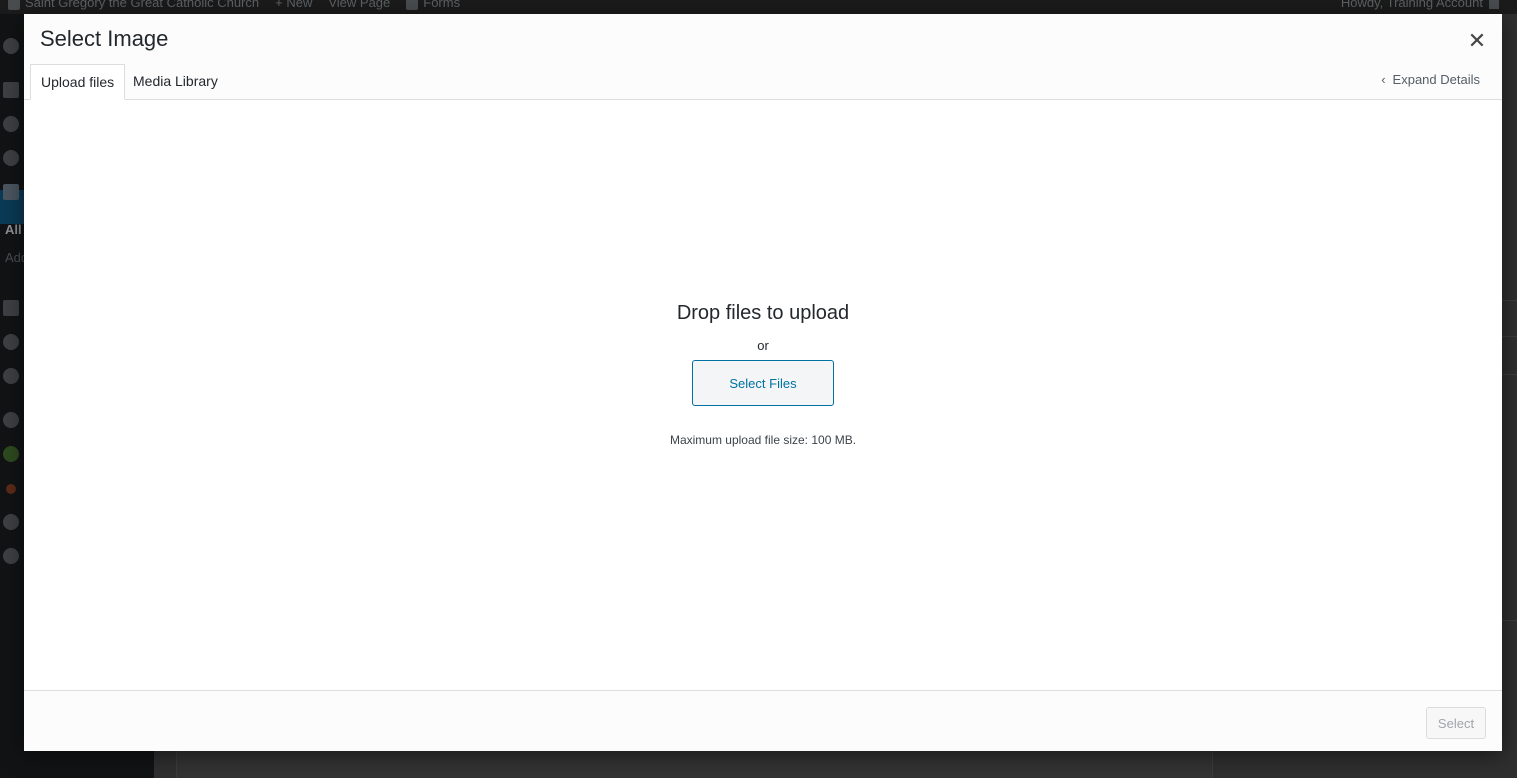  I want to click on leaf-icon, so click(11, 454).